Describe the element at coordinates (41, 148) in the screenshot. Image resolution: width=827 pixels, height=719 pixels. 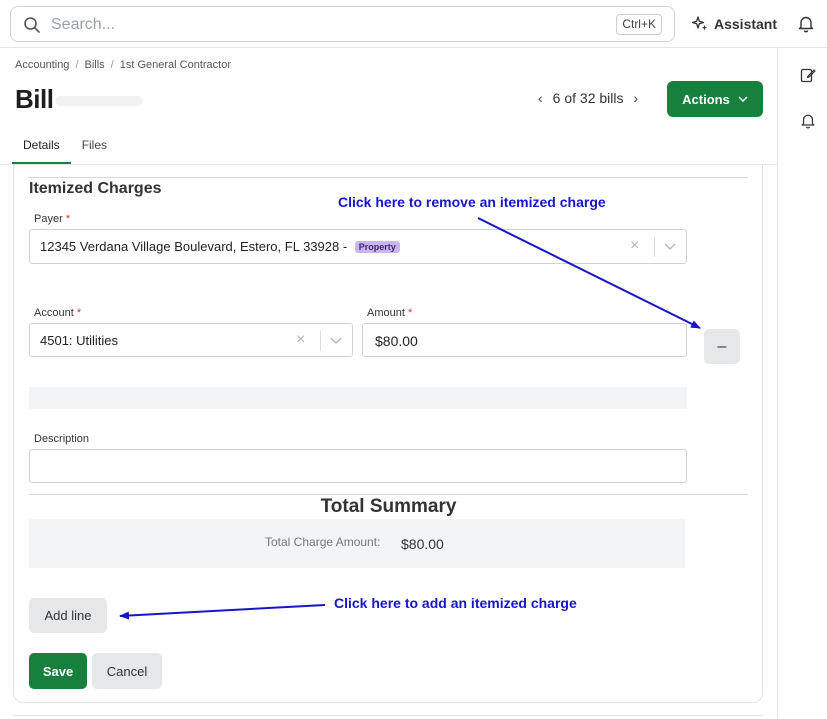
I see `tab-details: Details` at that location.